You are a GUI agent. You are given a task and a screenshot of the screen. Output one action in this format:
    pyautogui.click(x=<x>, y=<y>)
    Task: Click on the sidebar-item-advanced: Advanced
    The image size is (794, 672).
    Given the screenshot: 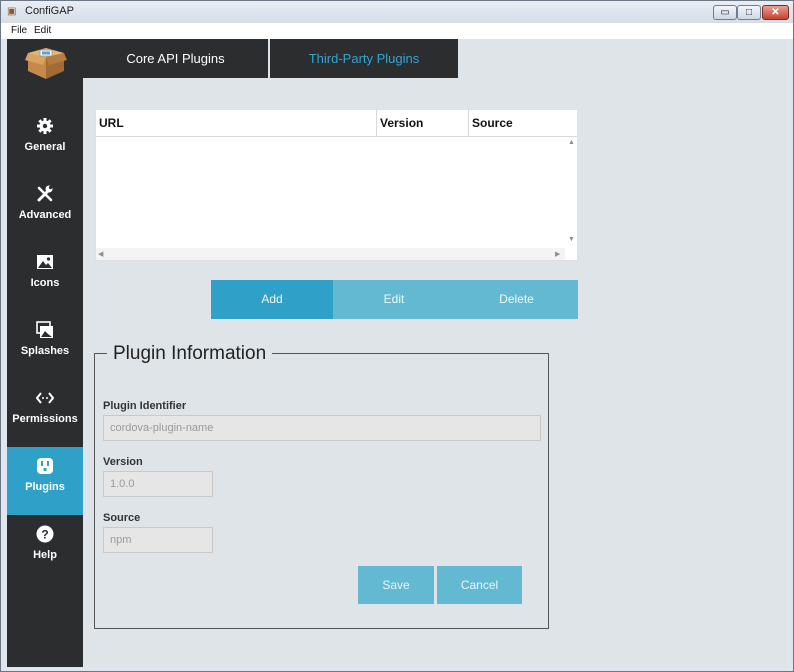 What is the action you would take?
    pyautogui.click(x=45, y=209)
    